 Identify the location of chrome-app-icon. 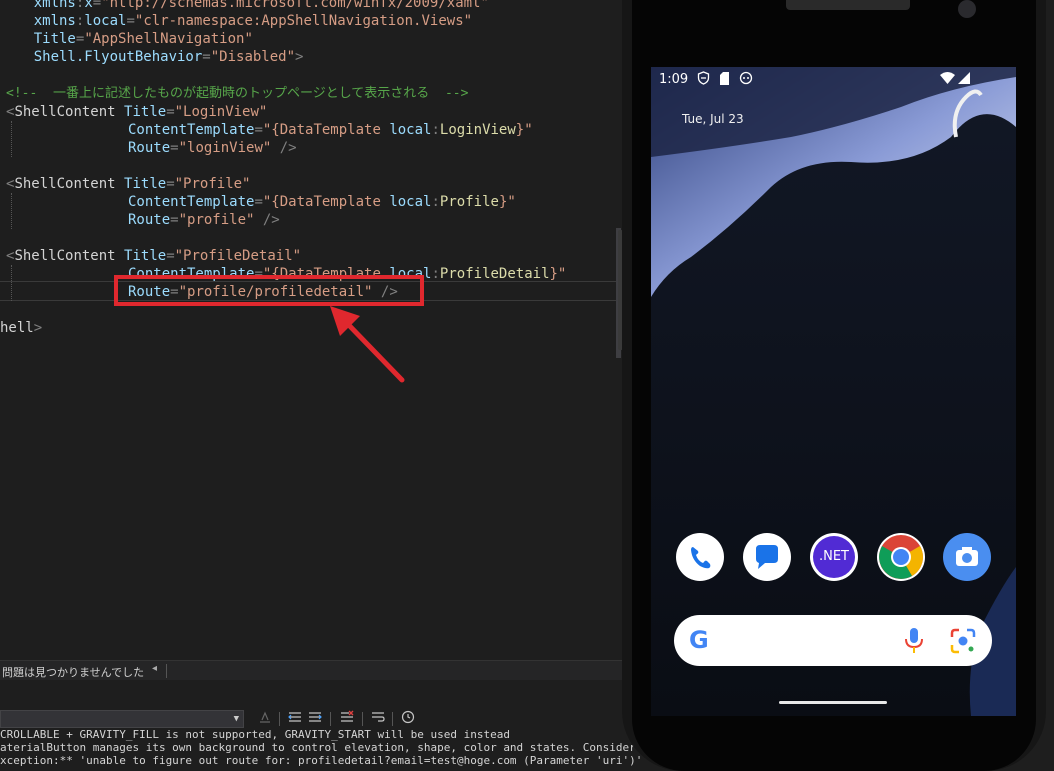
(901, 557).